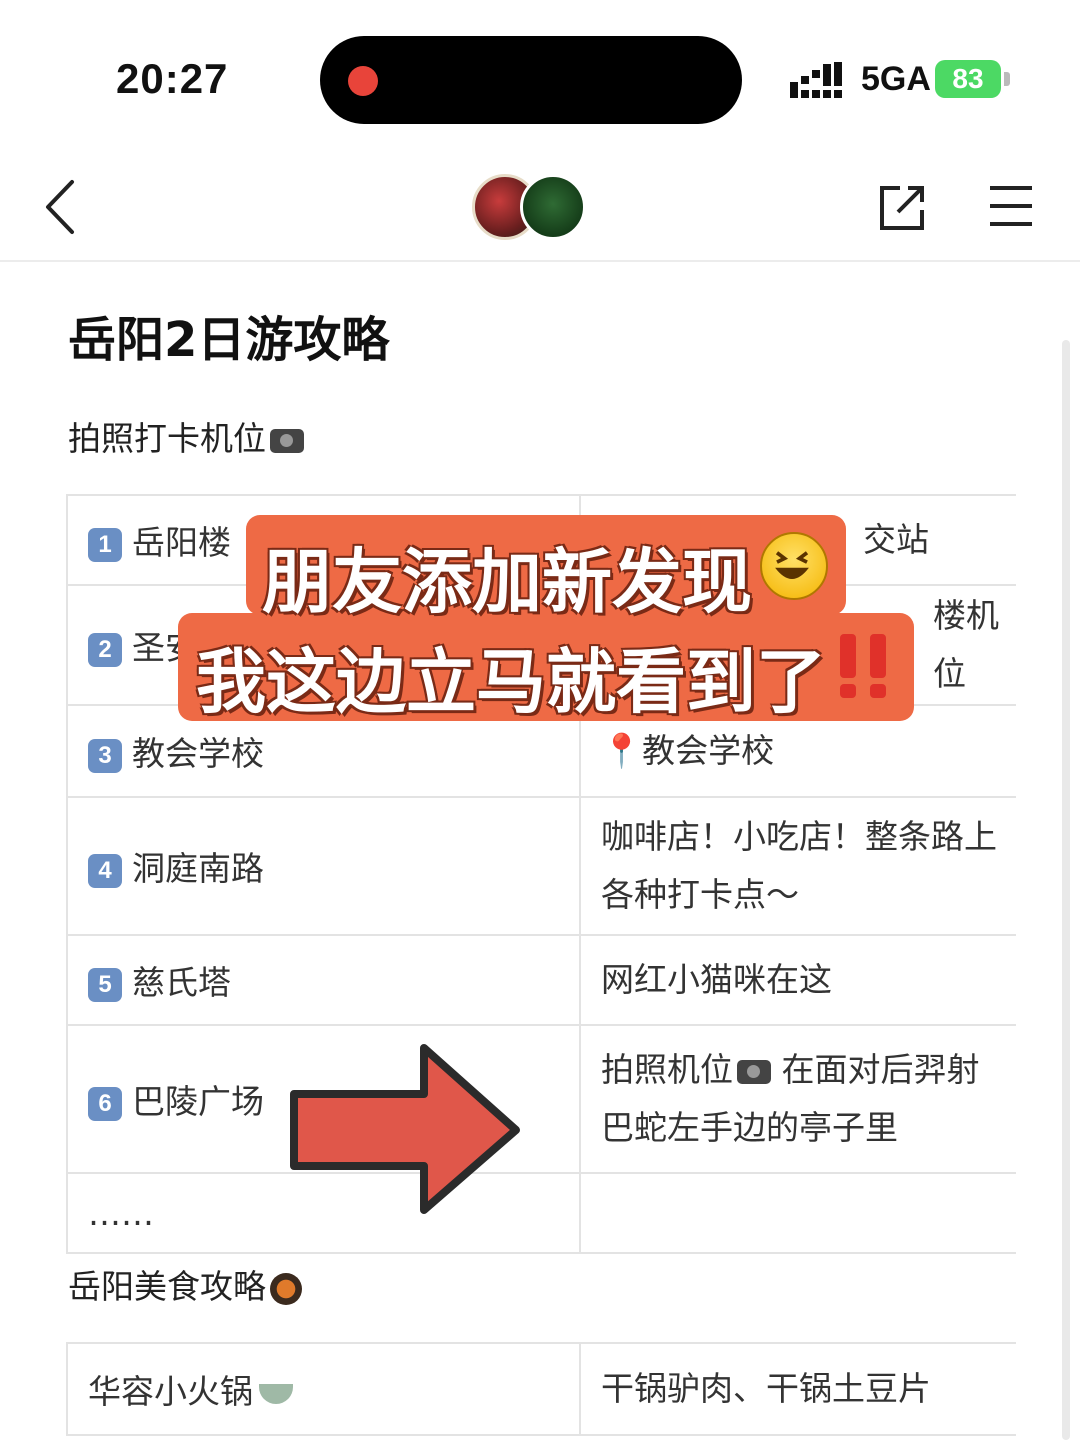 The image size is (1080, 1440). Describe the element at coordinates (198, 868) in the screenshot. I see `spot-name: 洞庭南路` at that location.